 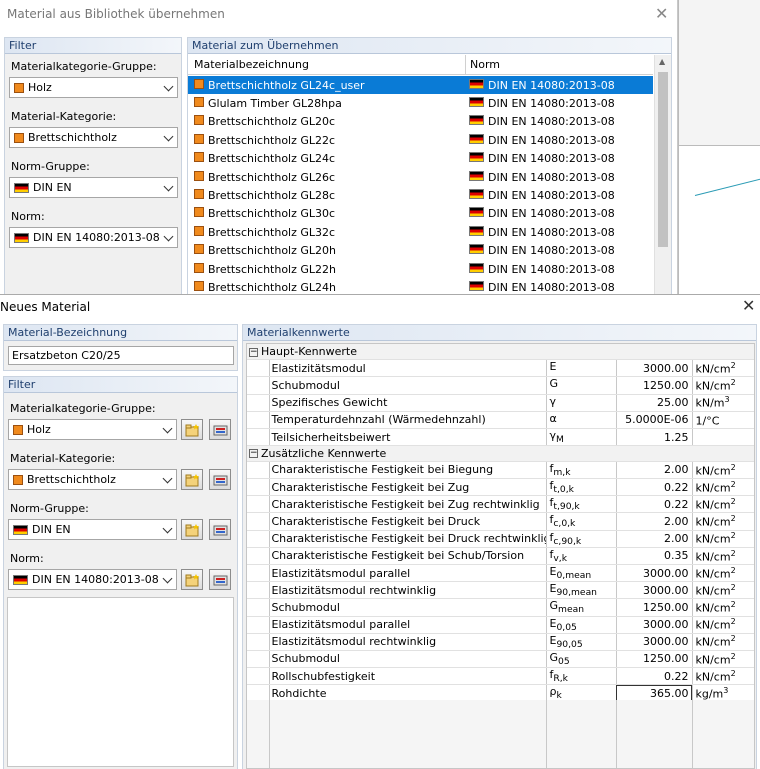 I want to click on section-extra-row: − Zusätzliche Kennwerte, so click(x=500, y=453).